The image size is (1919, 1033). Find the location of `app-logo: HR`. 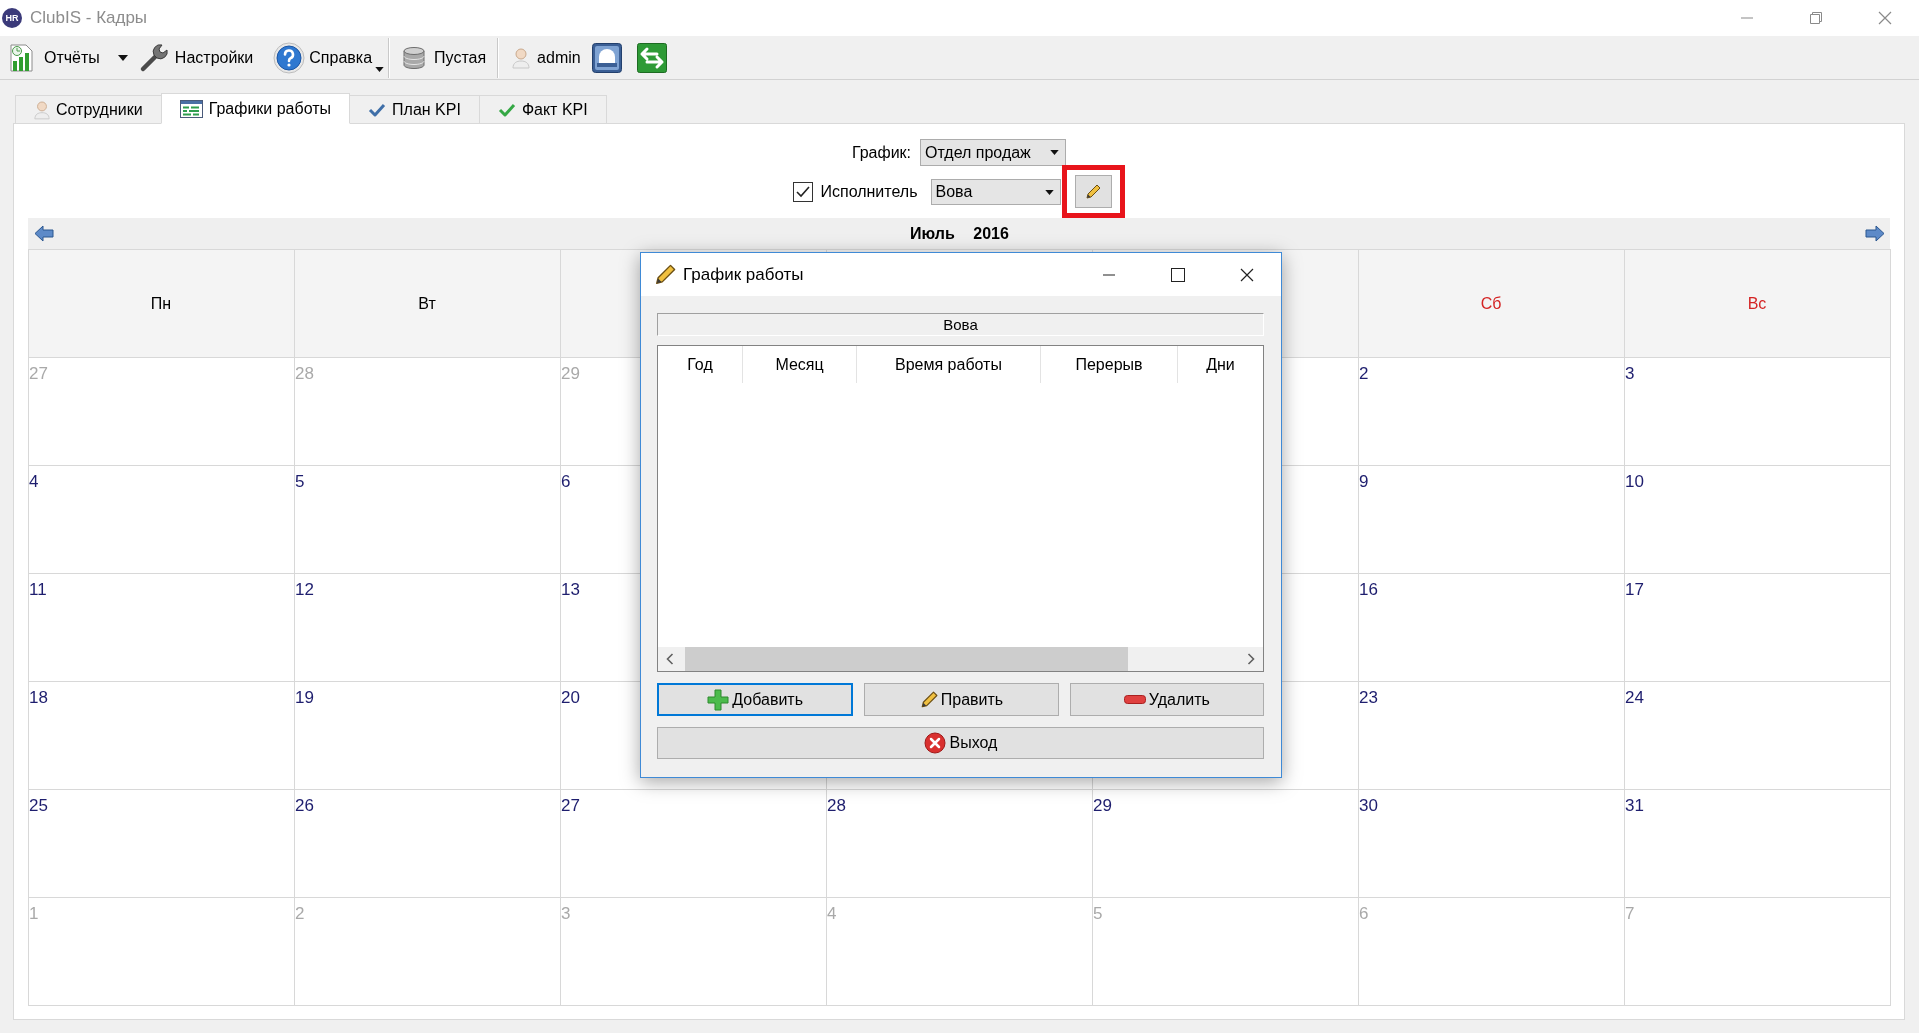

app-logo: HR is located at coordinates (12, 18).